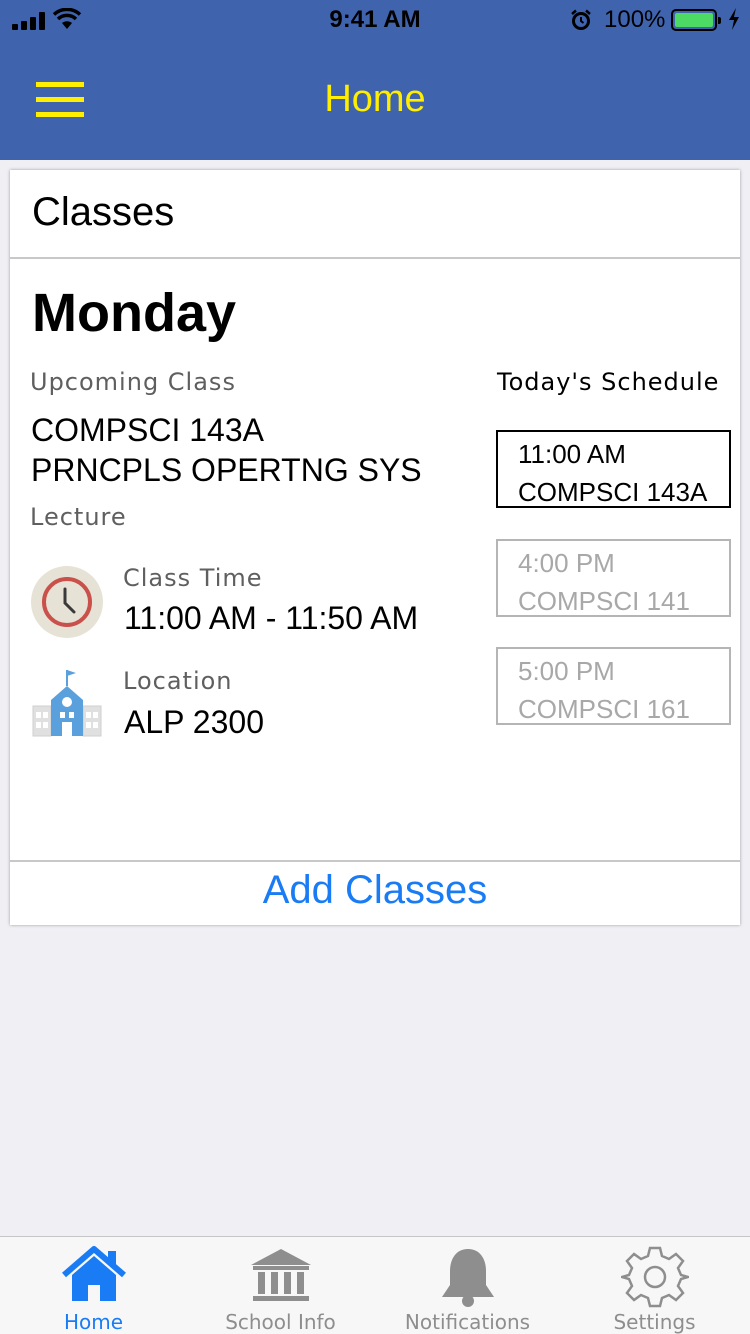  What do you see at coordinates (608, 382) in the screenshot?
I see `schedule-title: Today's Schedule` at bounding box center [608, 382].